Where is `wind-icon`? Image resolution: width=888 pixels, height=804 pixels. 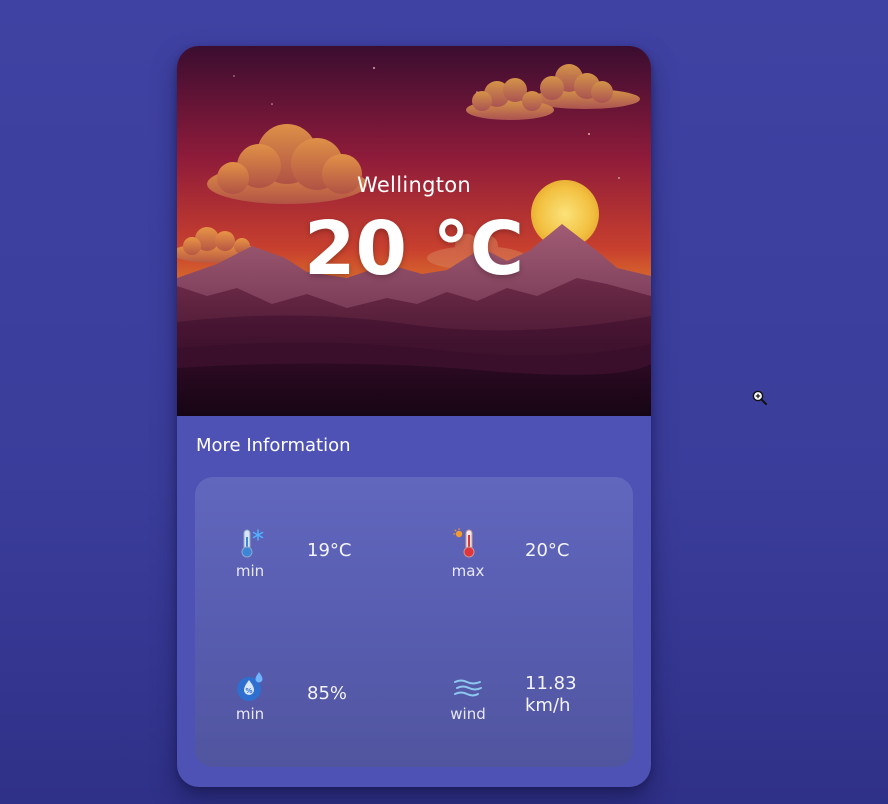 wind-icon is located at coordinates (468, 688).